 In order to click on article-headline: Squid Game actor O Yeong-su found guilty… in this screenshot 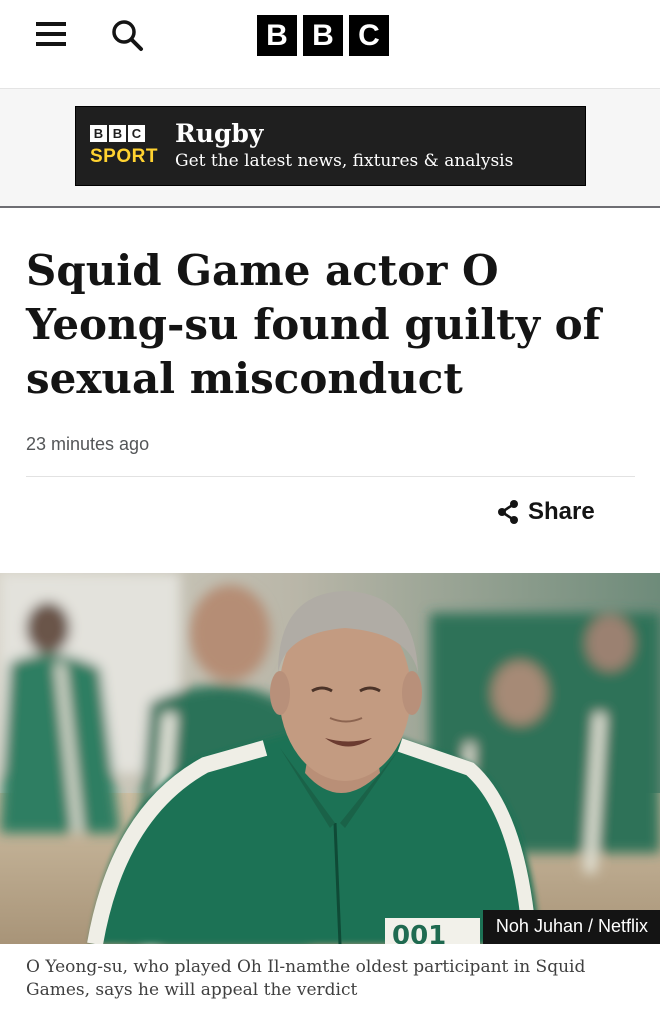, I will do `click(313, 324)`.